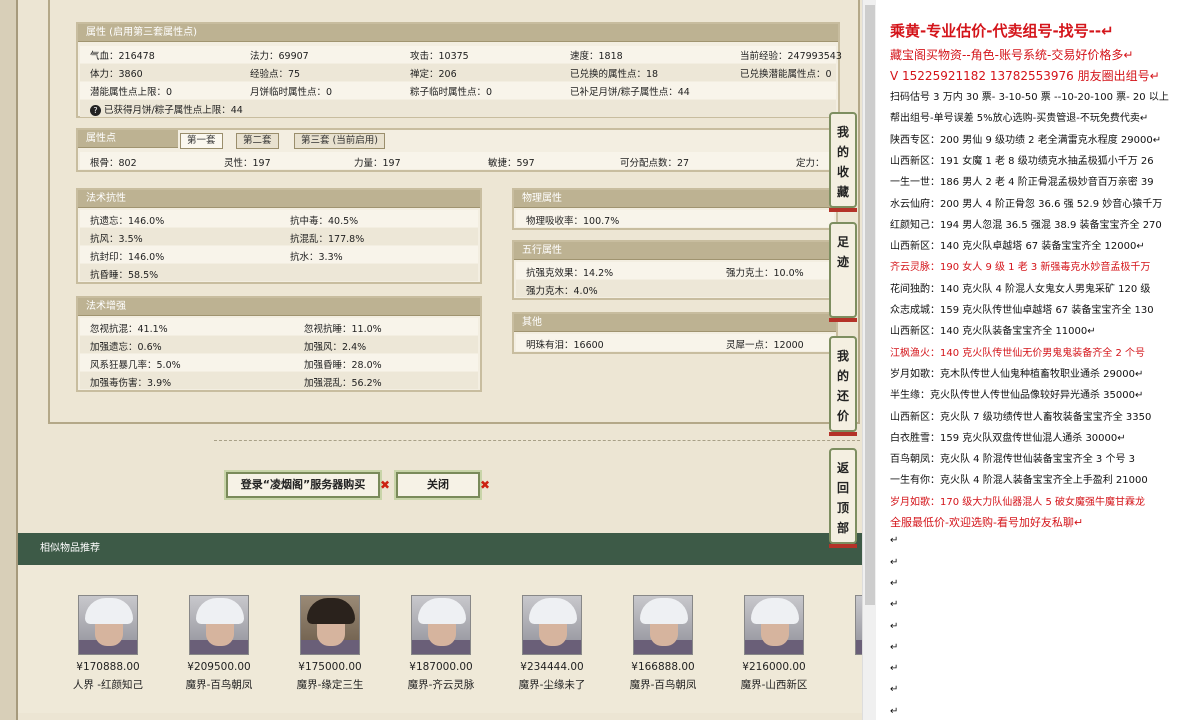 Image resolution: width=1188 pixels, height=720 pixels. Describe the element at coordinates (1025, 76) in the screenshot. I see `doc-line: V 15225921182 13782553976 朋友圈出组号↵` at that location.